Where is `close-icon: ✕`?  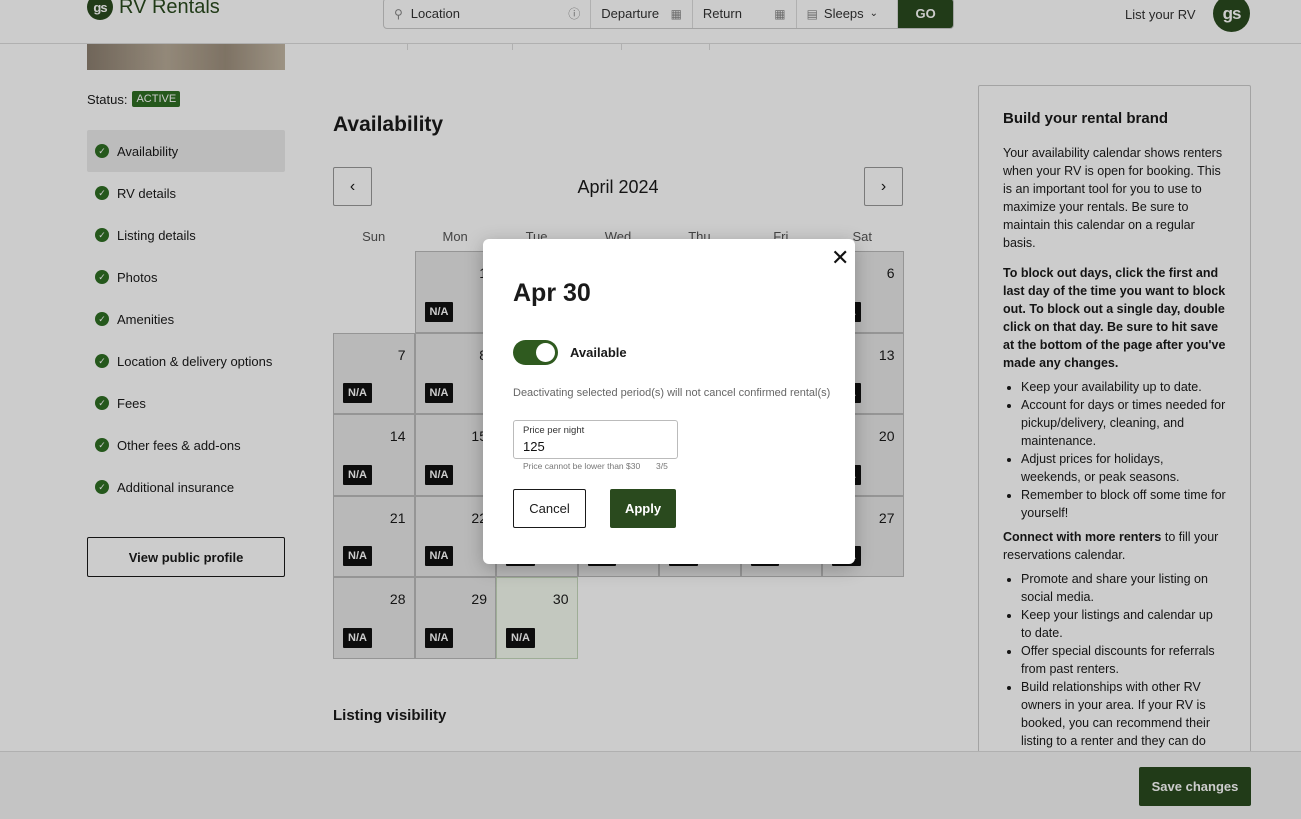
close-icon: ✕ is located at coordinates (840, 258).